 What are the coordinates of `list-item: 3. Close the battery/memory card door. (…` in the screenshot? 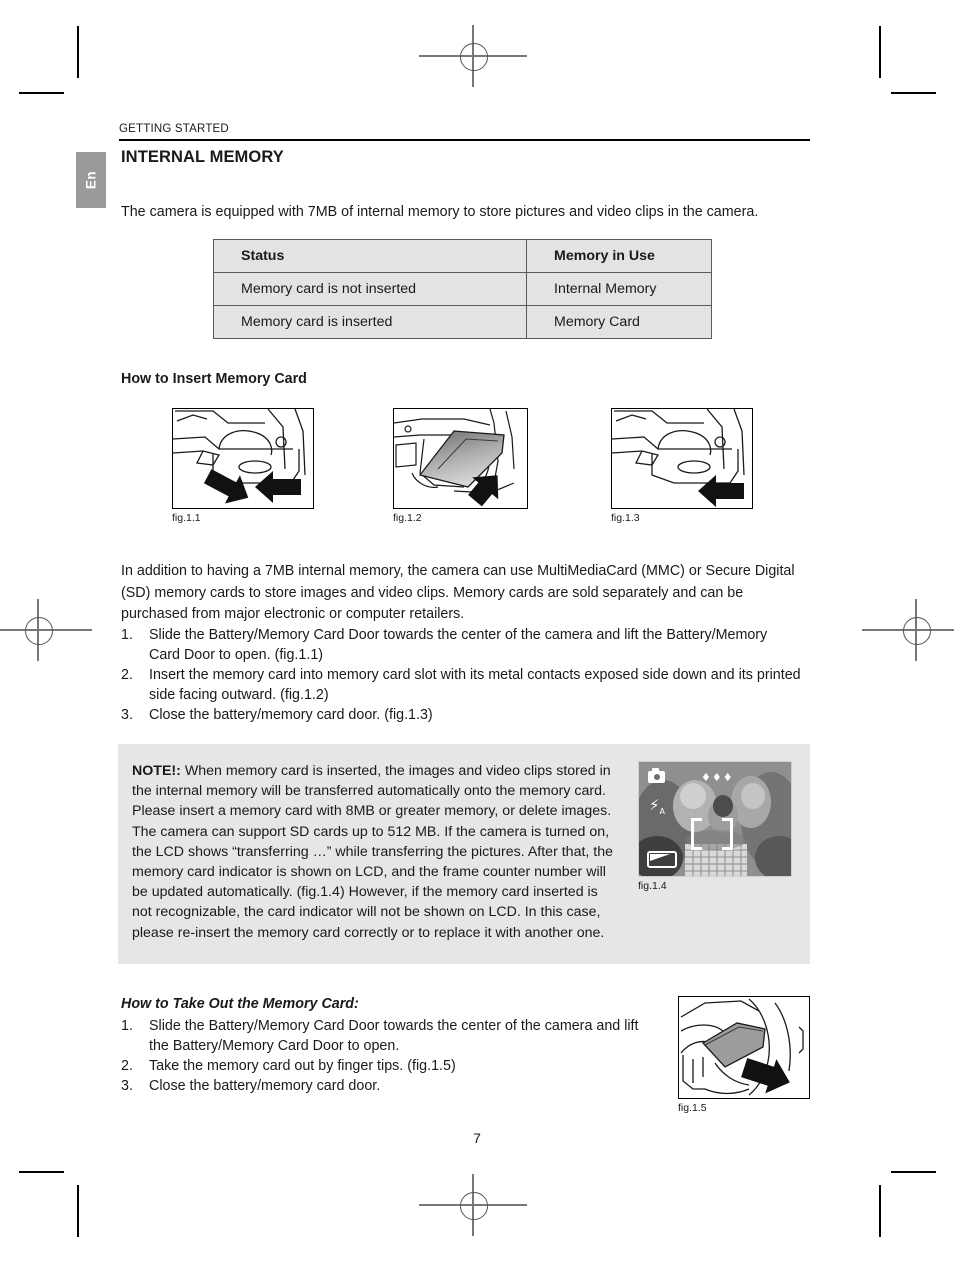 It's located at (461, 715).